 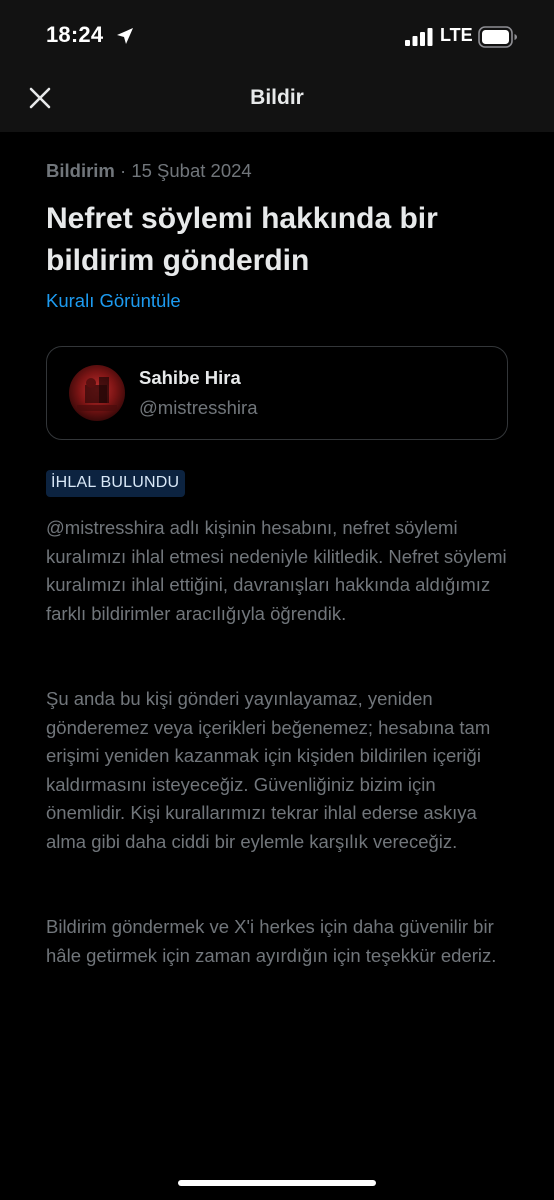 I want to click on violation-found-badge: İHLAL BULUNDU, so click(x=116, y=483).